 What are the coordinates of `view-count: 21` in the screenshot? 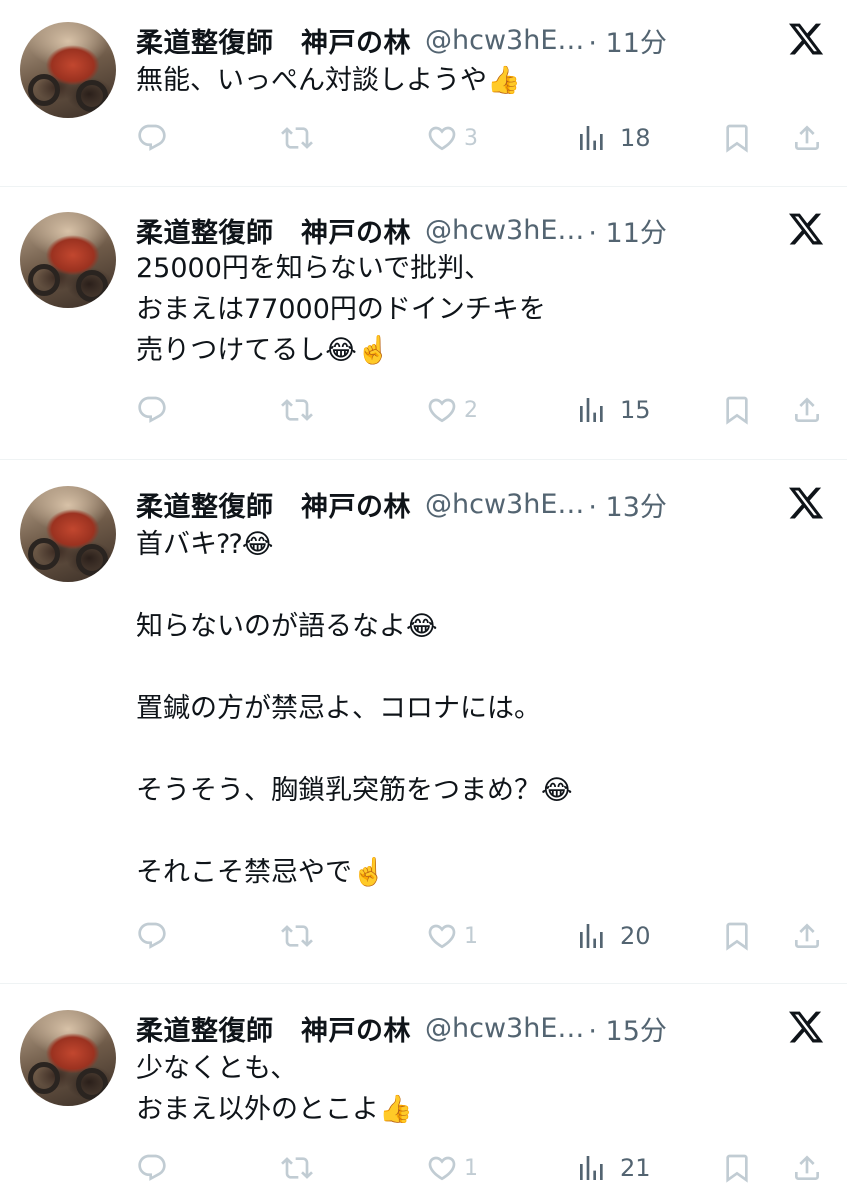 It's located at (635, 1168).